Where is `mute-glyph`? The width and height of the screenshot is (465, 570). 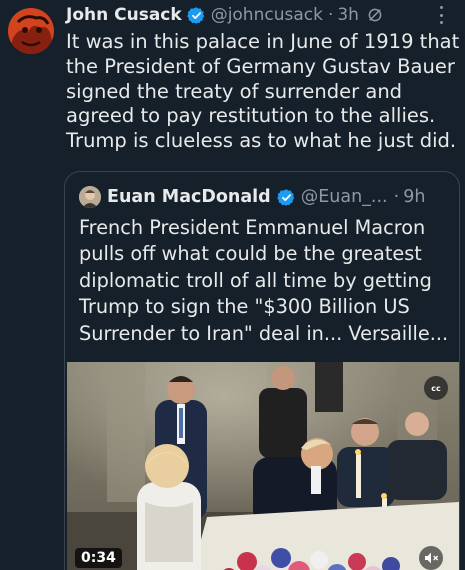
mute-glyph is located at coordinates (432, 558).